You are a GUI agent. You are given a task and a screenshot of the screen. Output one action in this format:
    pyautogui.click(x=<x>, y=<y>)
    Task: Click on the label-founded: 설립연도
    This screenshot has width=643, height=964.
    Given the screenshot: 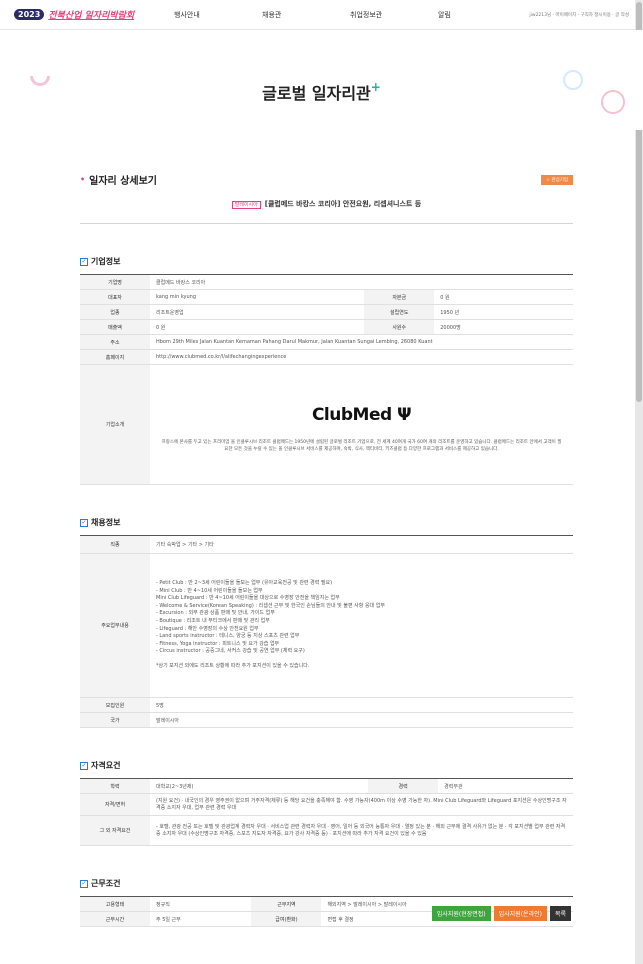 What is the action you would take?
    pyautogui.click(x=399, y=312)
    